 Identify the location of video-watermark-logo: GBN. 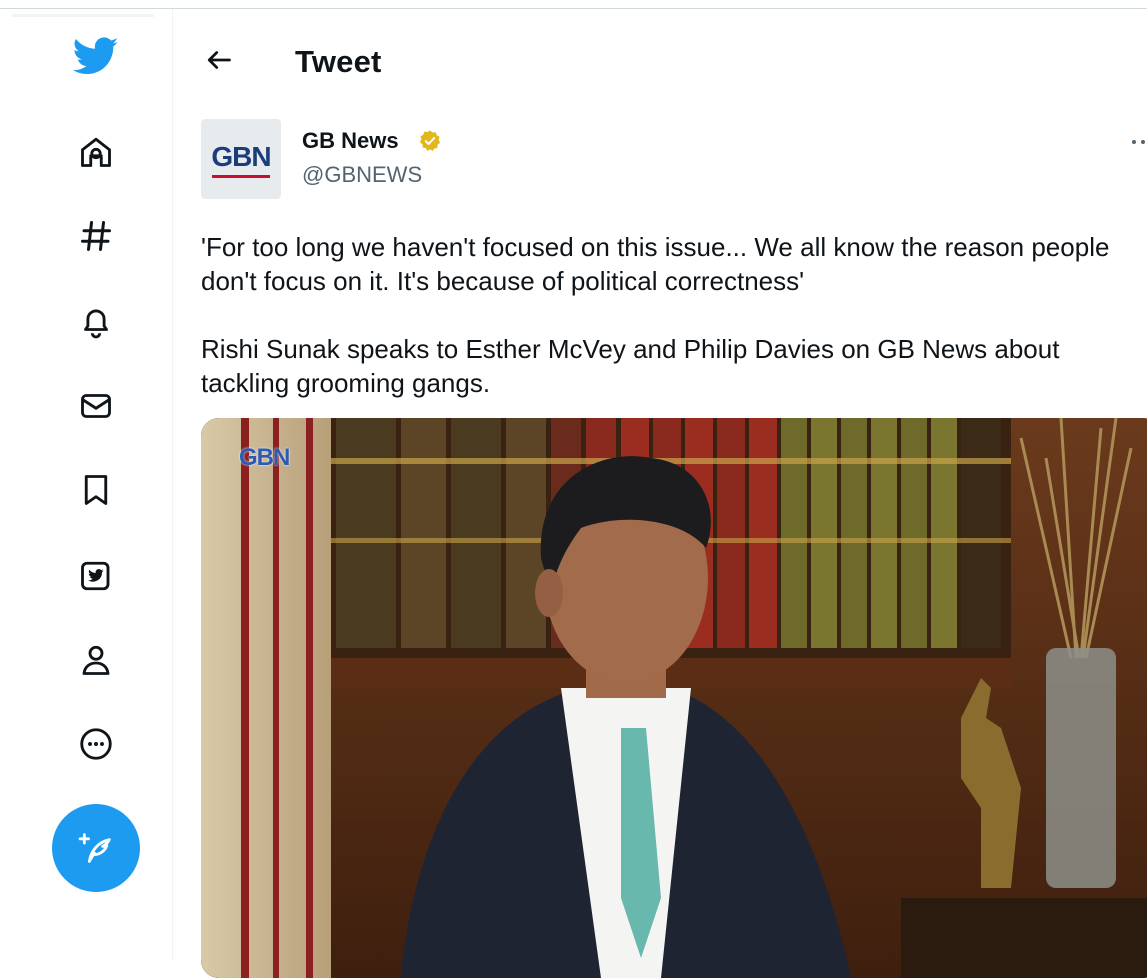
(264, 457).